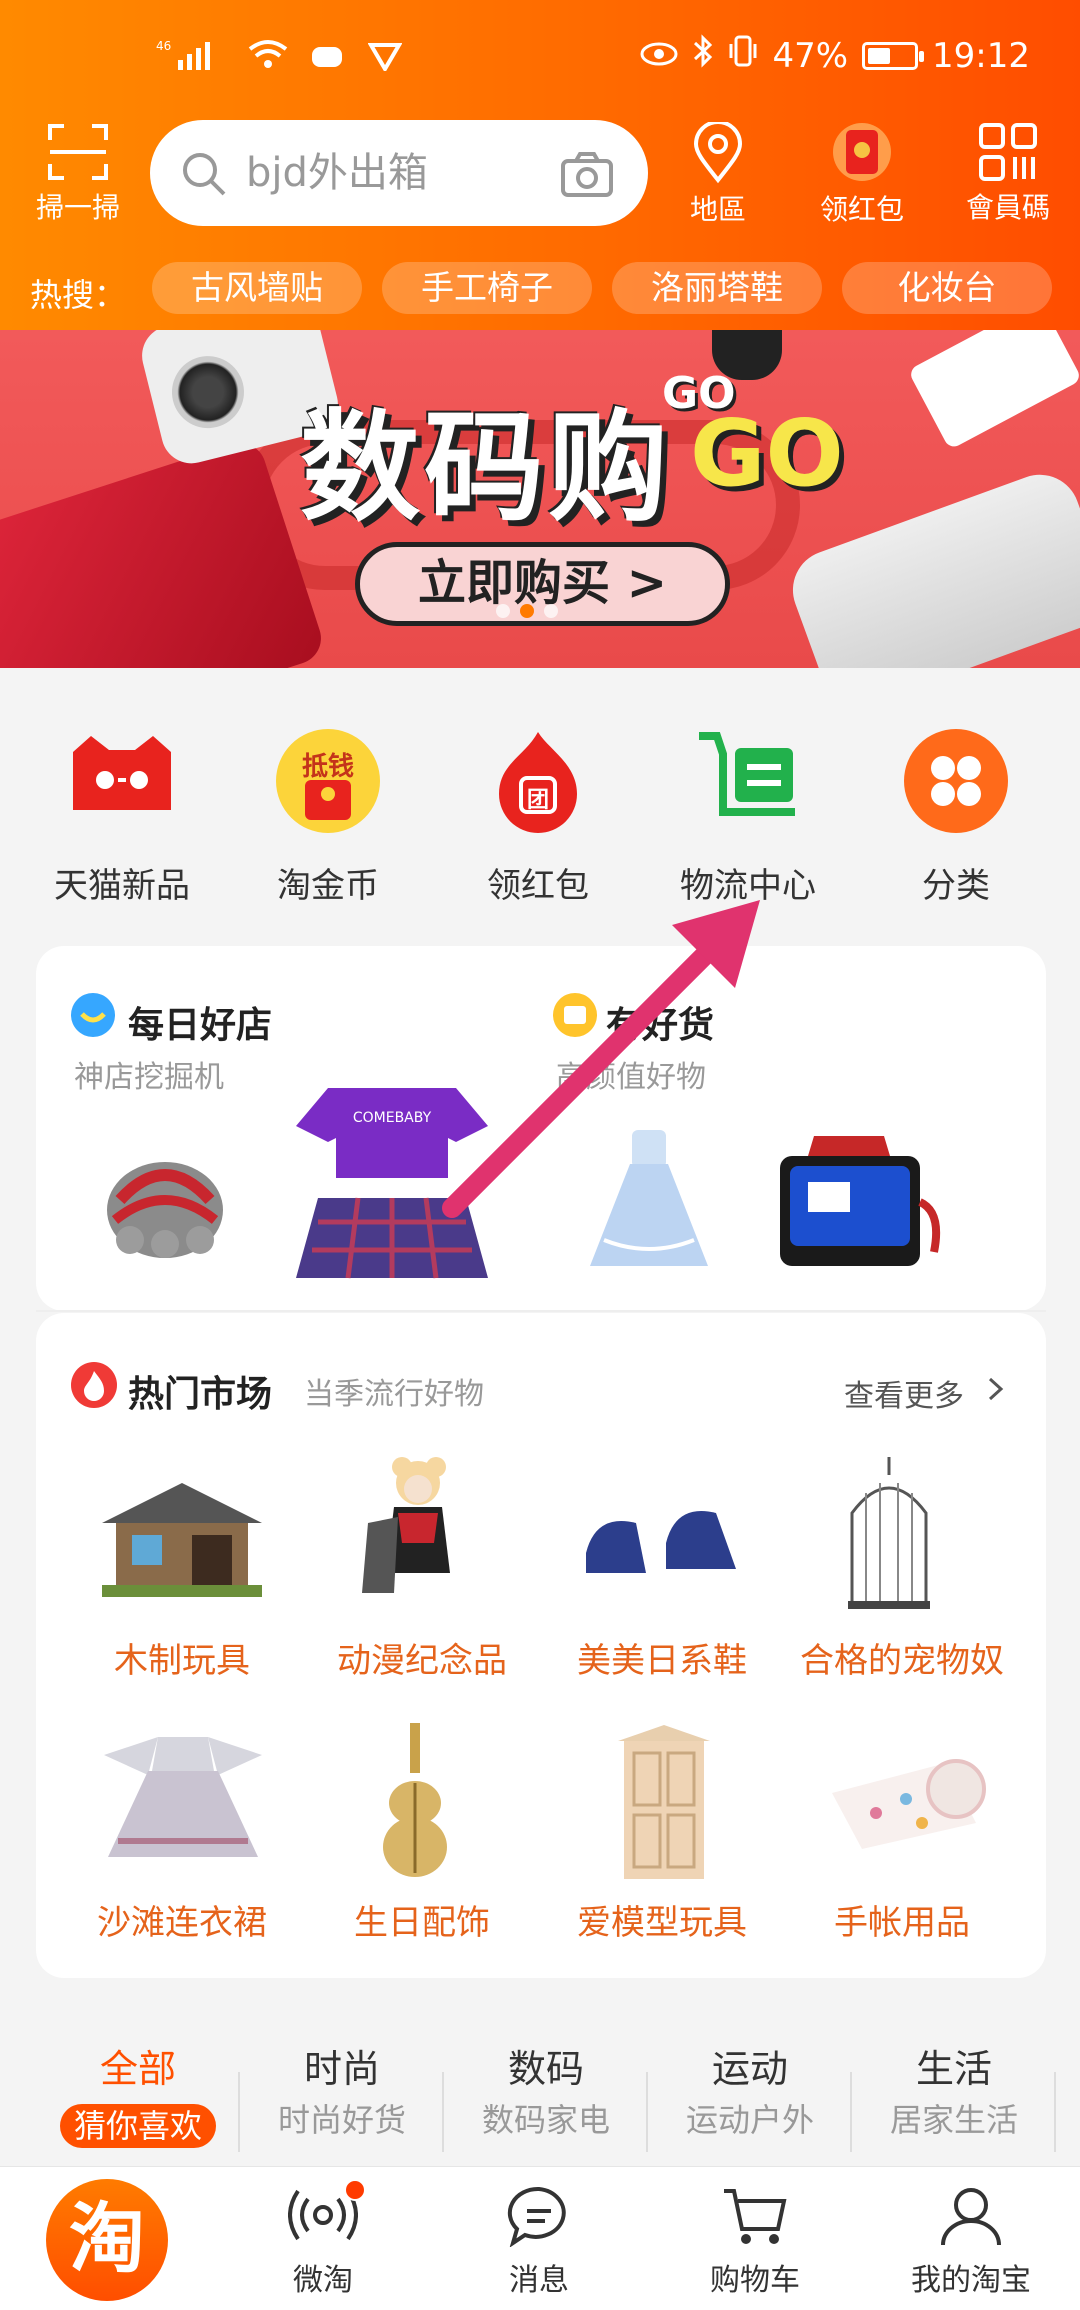 The width and height of the screenshot is (1080, 2310). Describe the element at coordinates (415, 1803) in the screenshot. I see `violin-brooch-image` at that location.